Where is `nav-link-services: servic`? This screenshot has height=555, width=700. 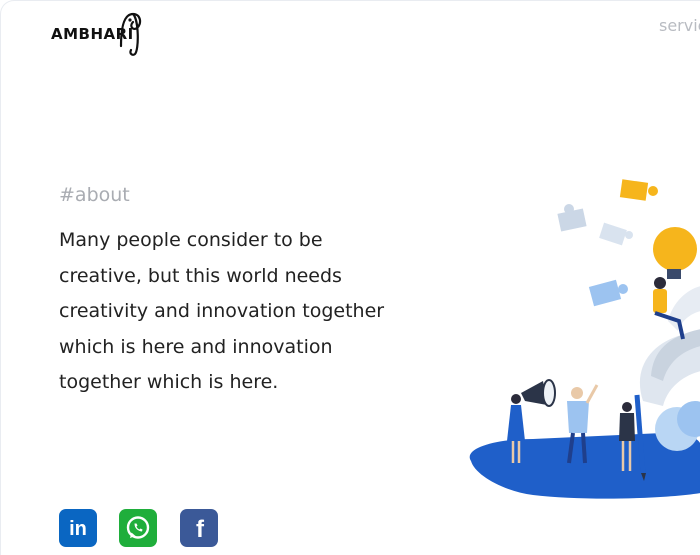
nav-link-services: servic is located at coordinates (679, 25).